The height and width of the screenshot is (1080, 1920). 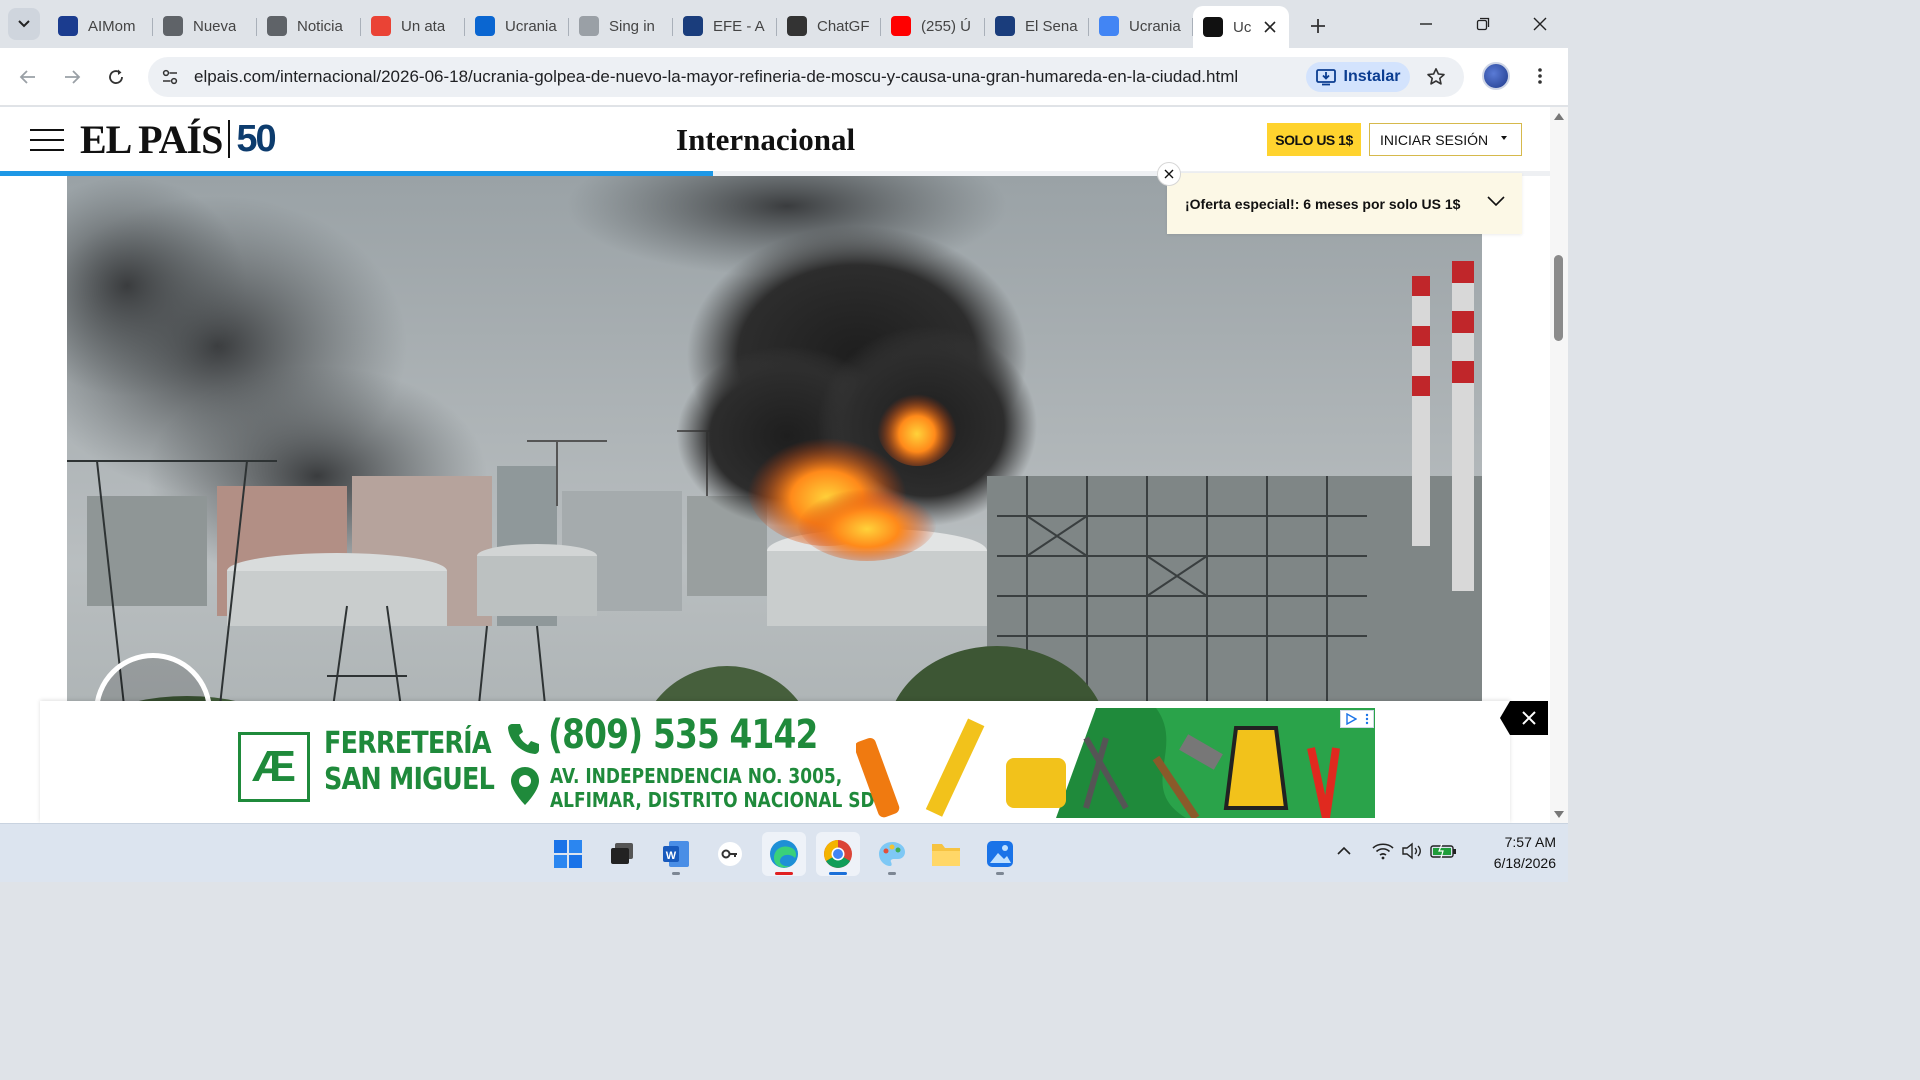 I want to click on clock-date: 6/18/2026, so click(x=1511, y=863).